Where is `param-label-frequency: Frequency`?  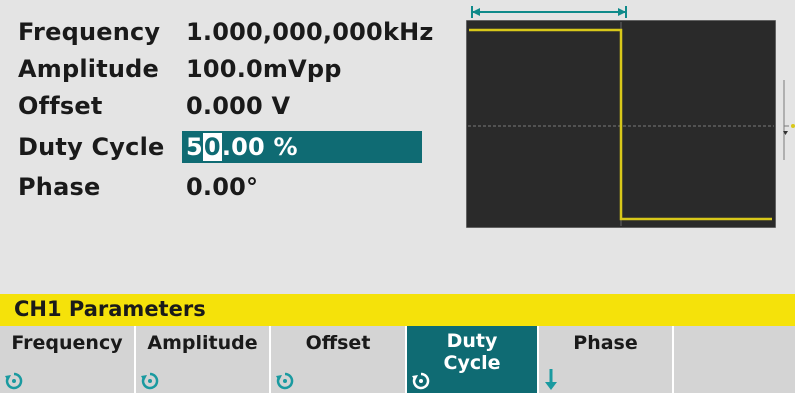 param-label-frequency: Frequency is located at coordinates (89, 32).